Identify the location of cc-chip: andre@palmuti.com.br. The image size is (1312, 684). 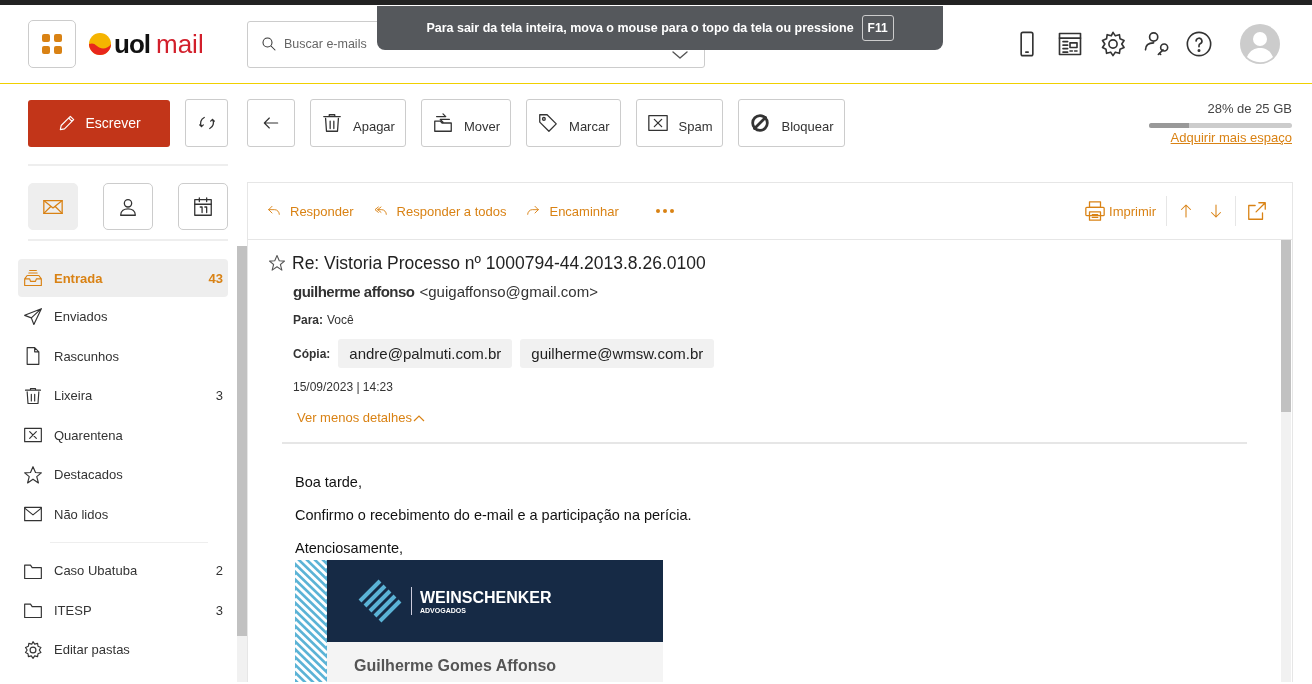
(425, 353).